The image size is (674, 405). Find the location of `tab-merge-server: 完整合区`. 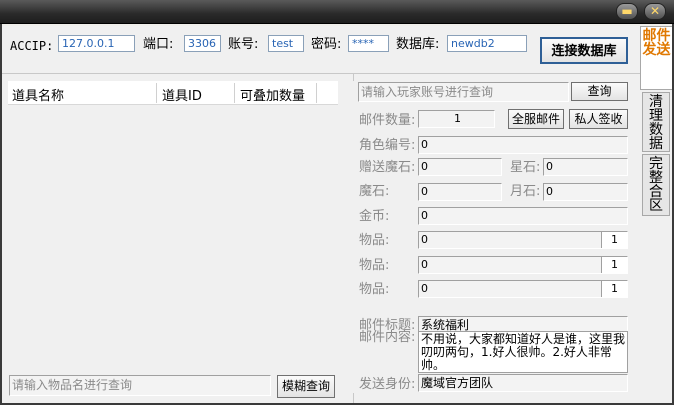

tab-merge-server: 完整合区 is located at coordinates (656, 185).